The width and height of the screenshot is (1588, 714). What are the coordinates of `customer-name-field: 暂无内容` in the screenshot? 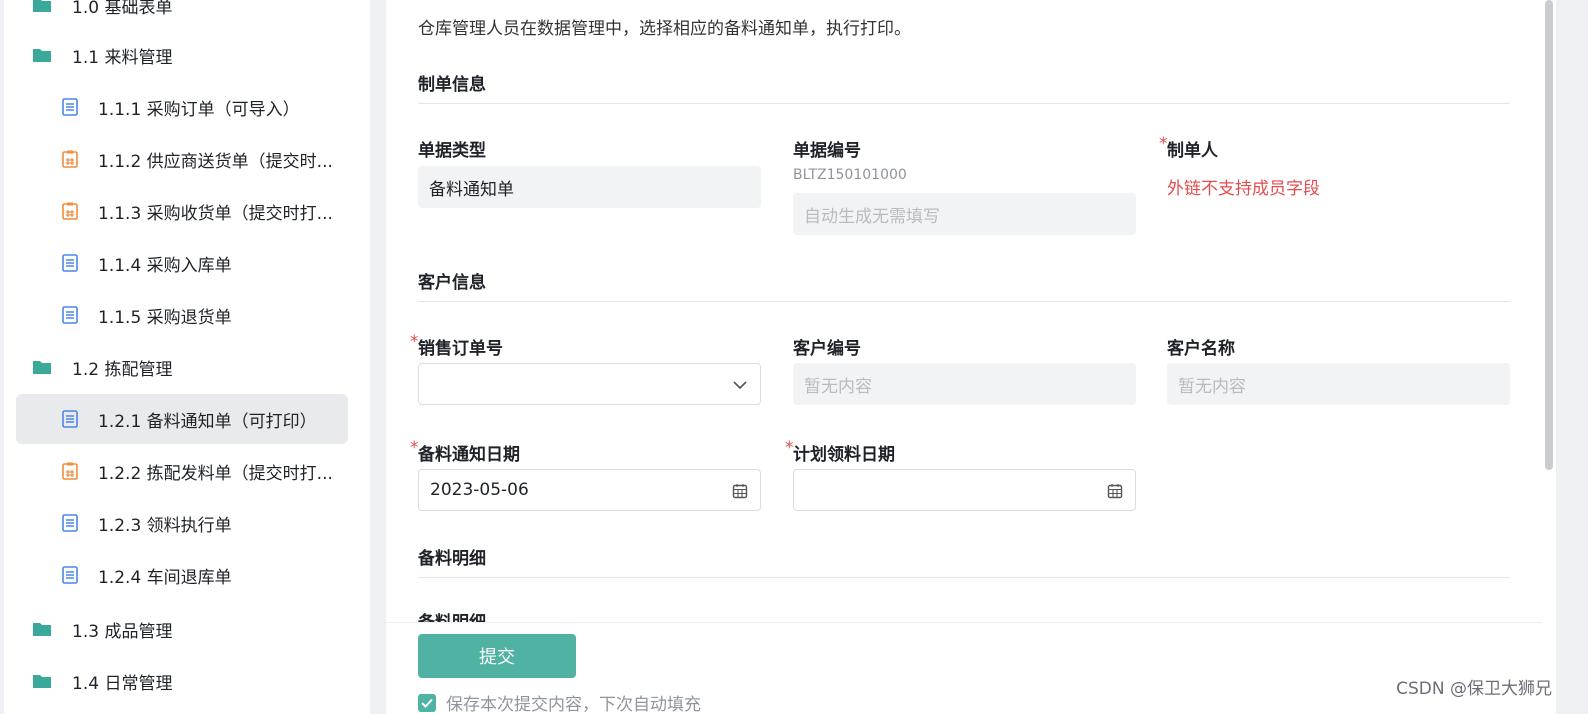 It's located at (1338, 384).